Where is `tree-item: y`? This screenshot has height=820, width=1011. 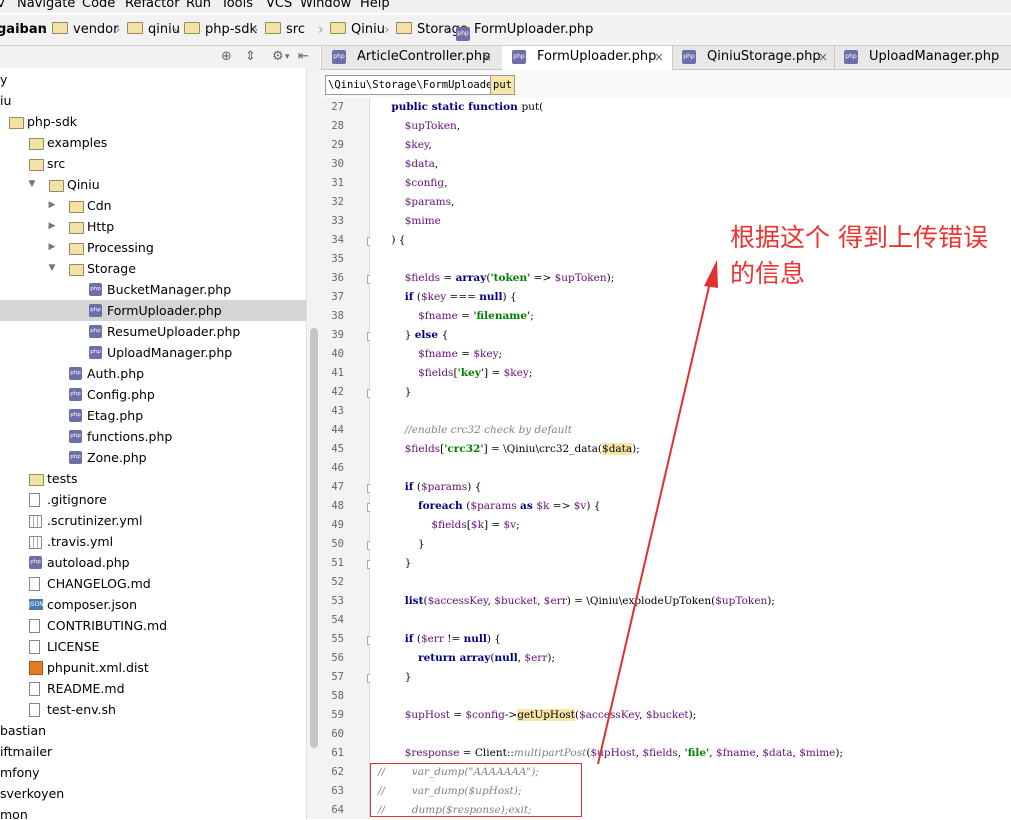 tree-item: y is located at coordinates (153, 79).